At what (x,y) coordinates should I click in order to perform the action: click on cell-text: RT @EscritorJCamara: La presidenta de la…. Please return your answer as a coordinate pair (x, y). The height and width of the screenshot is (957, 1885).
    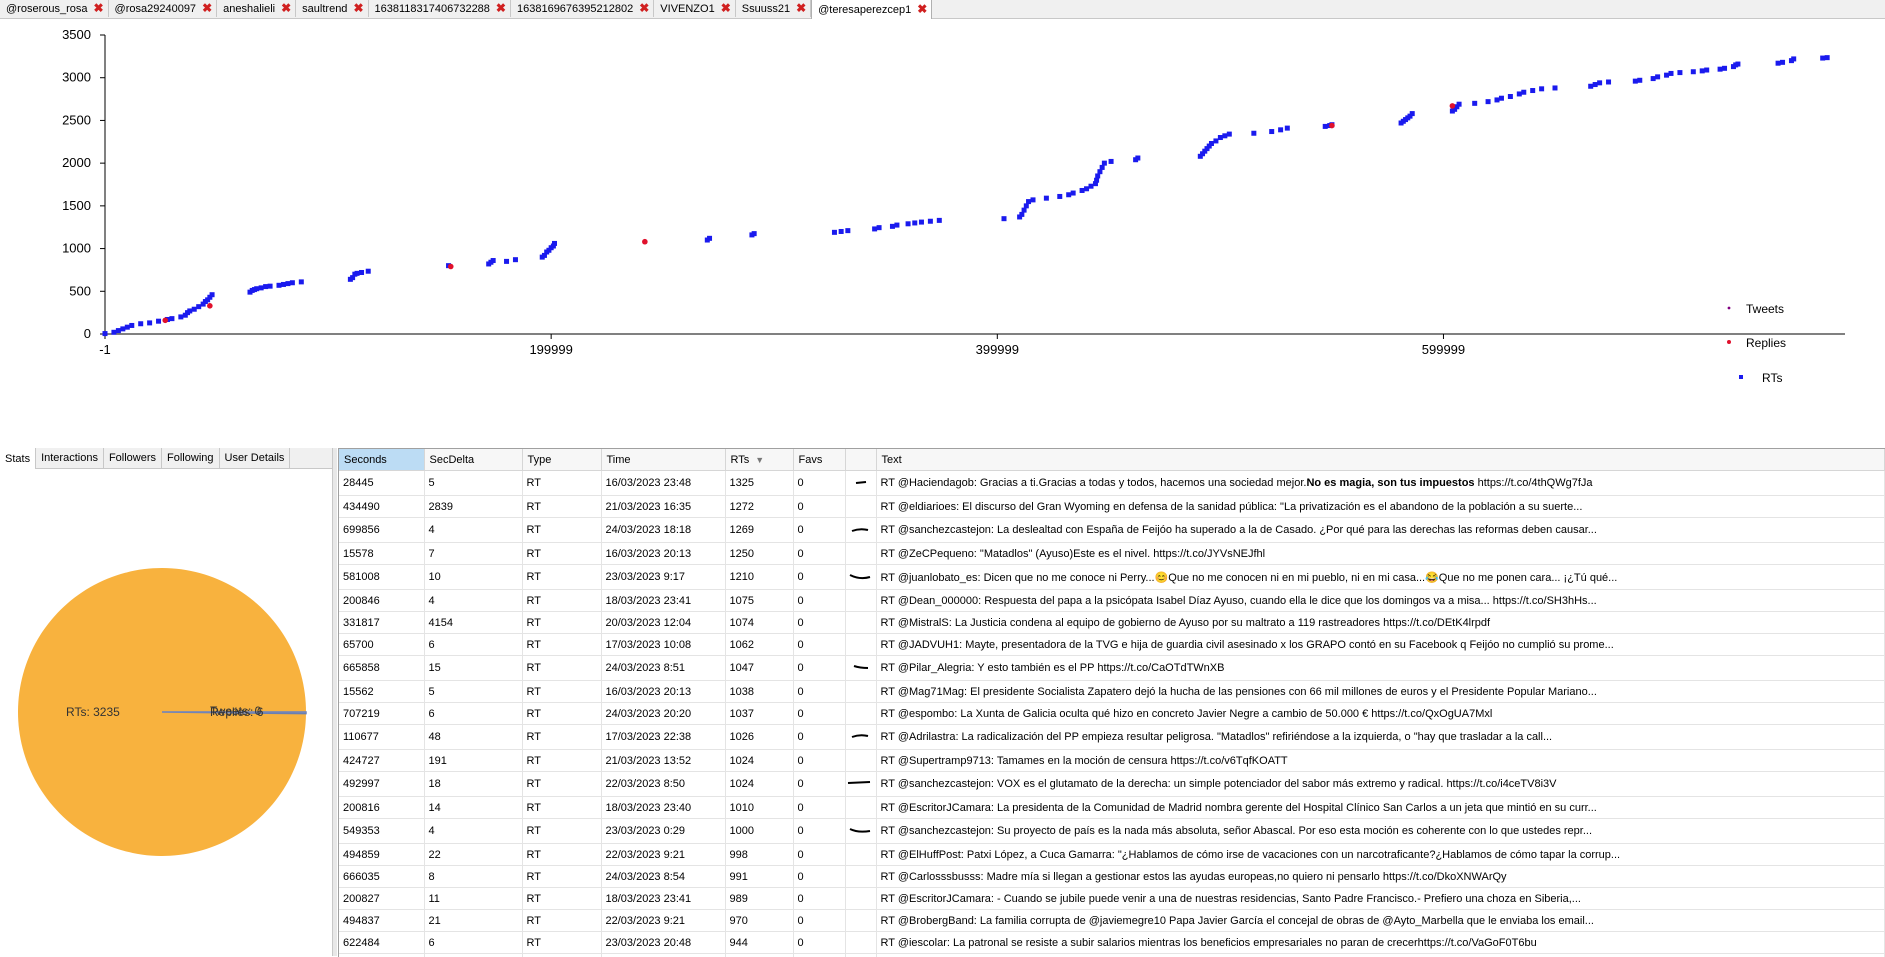
    Looking at the image, I should click on (1380, 808).